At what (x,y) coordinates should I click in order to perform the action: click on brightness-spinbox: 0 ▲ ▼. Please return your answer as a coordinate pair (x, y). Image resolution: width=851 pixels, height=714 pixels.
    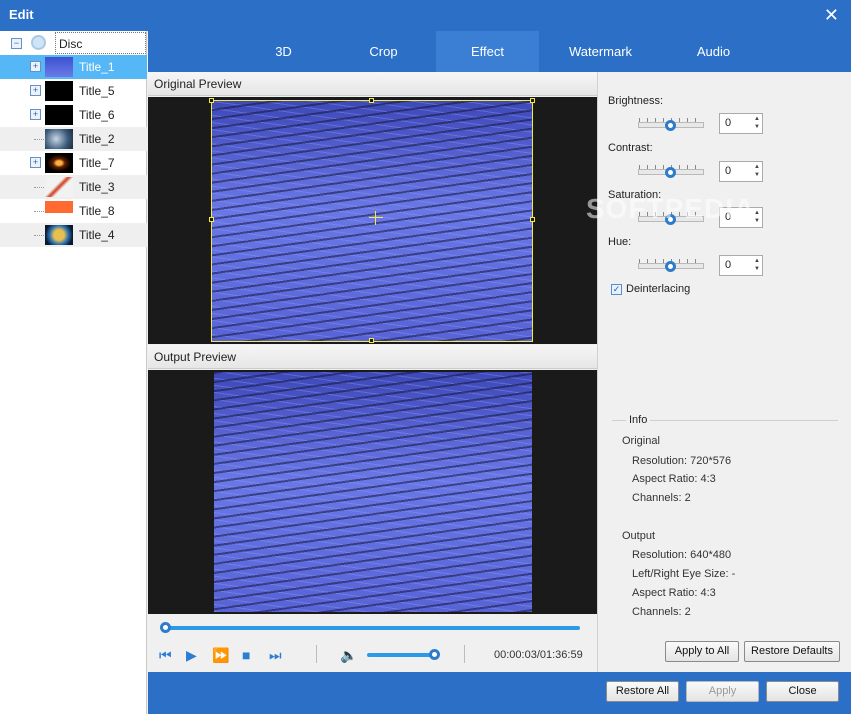
    Looking at the image, I should click on (741, 123).